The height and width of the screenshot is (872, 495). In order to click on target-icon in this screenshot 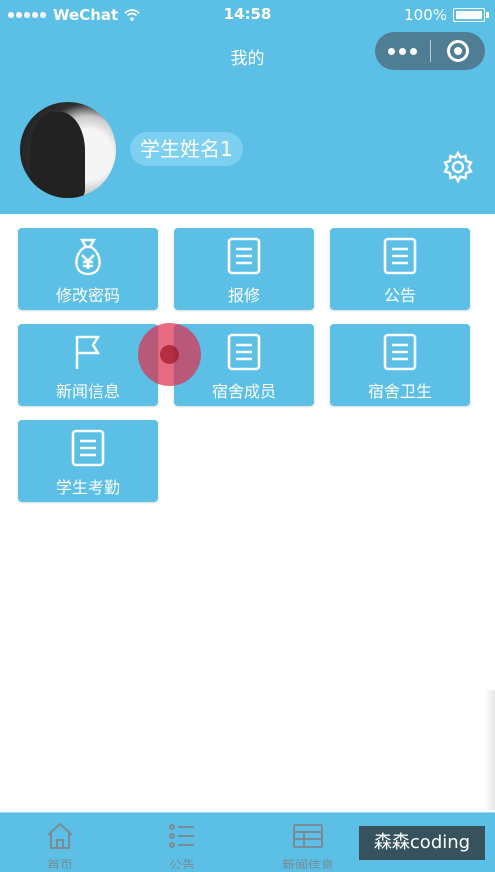, I will do `click(457, 51)`.